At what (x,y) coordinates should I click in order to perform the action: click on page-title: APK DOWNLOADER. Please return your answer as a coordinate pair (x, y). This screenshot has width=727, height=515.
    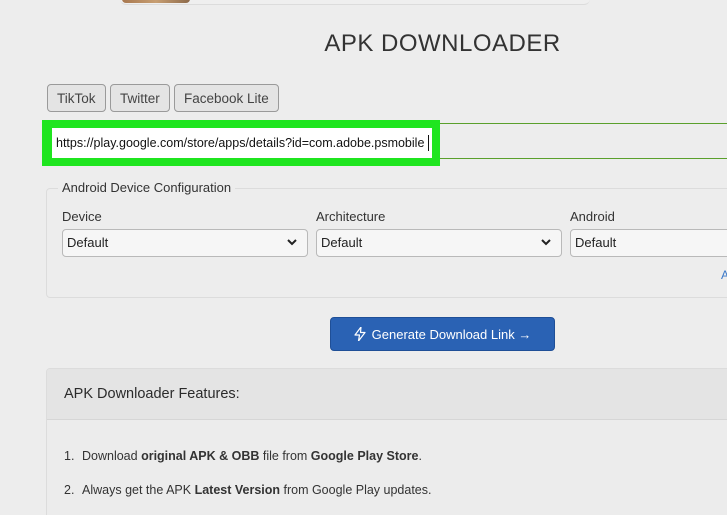
    Looking at the image, I should click on (442, 43).